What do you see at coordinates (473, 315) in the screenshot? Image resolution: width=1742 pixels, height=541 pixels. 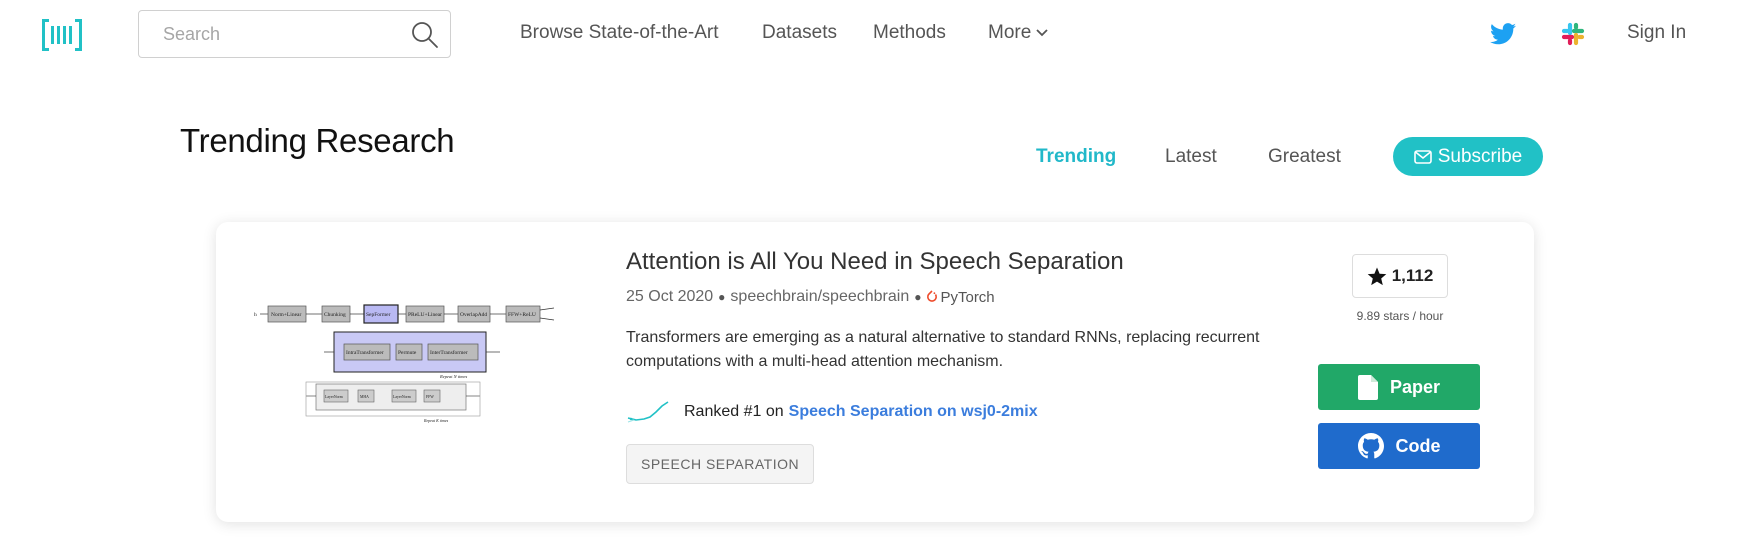 I see `thumb-block-overlapadd: OverlapAdd` at bounding box center [473, 315].